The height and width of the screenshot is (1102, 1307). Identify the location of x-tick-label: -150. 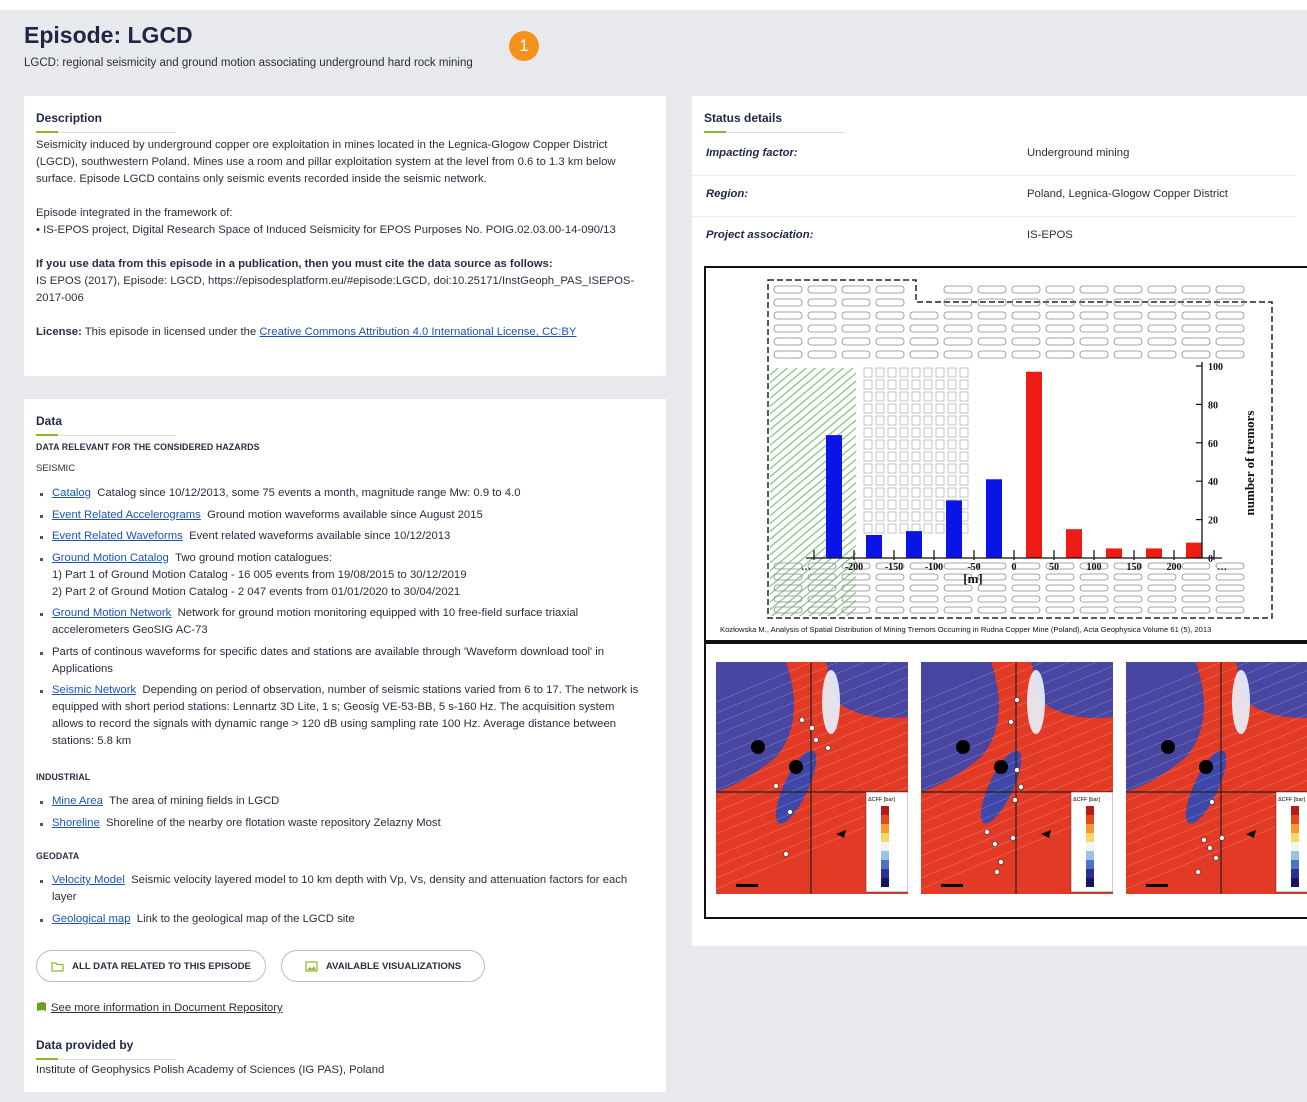
(894, 567).